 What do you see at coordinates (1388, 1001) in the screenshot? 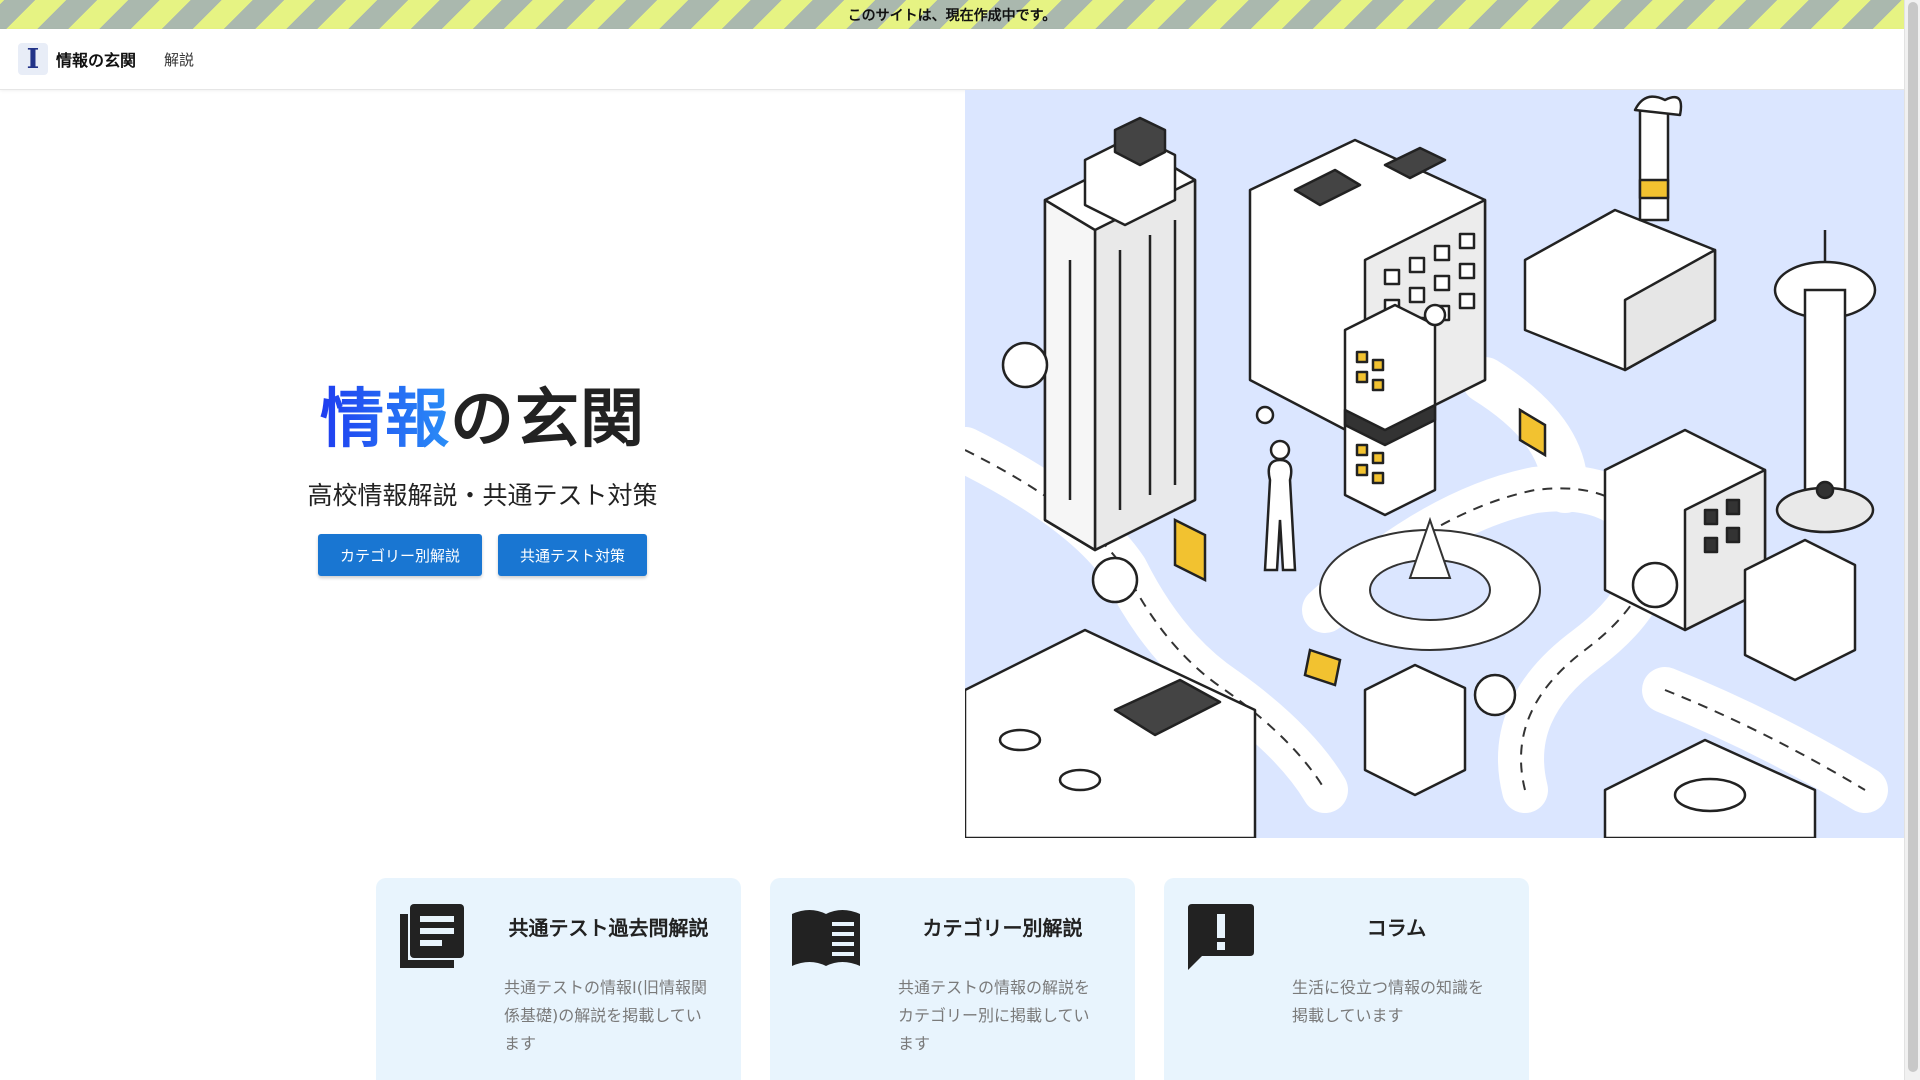
I see `card-description: 生活に役立つ情報の知識を掲載しています` at bounding box center [1388, 1001].